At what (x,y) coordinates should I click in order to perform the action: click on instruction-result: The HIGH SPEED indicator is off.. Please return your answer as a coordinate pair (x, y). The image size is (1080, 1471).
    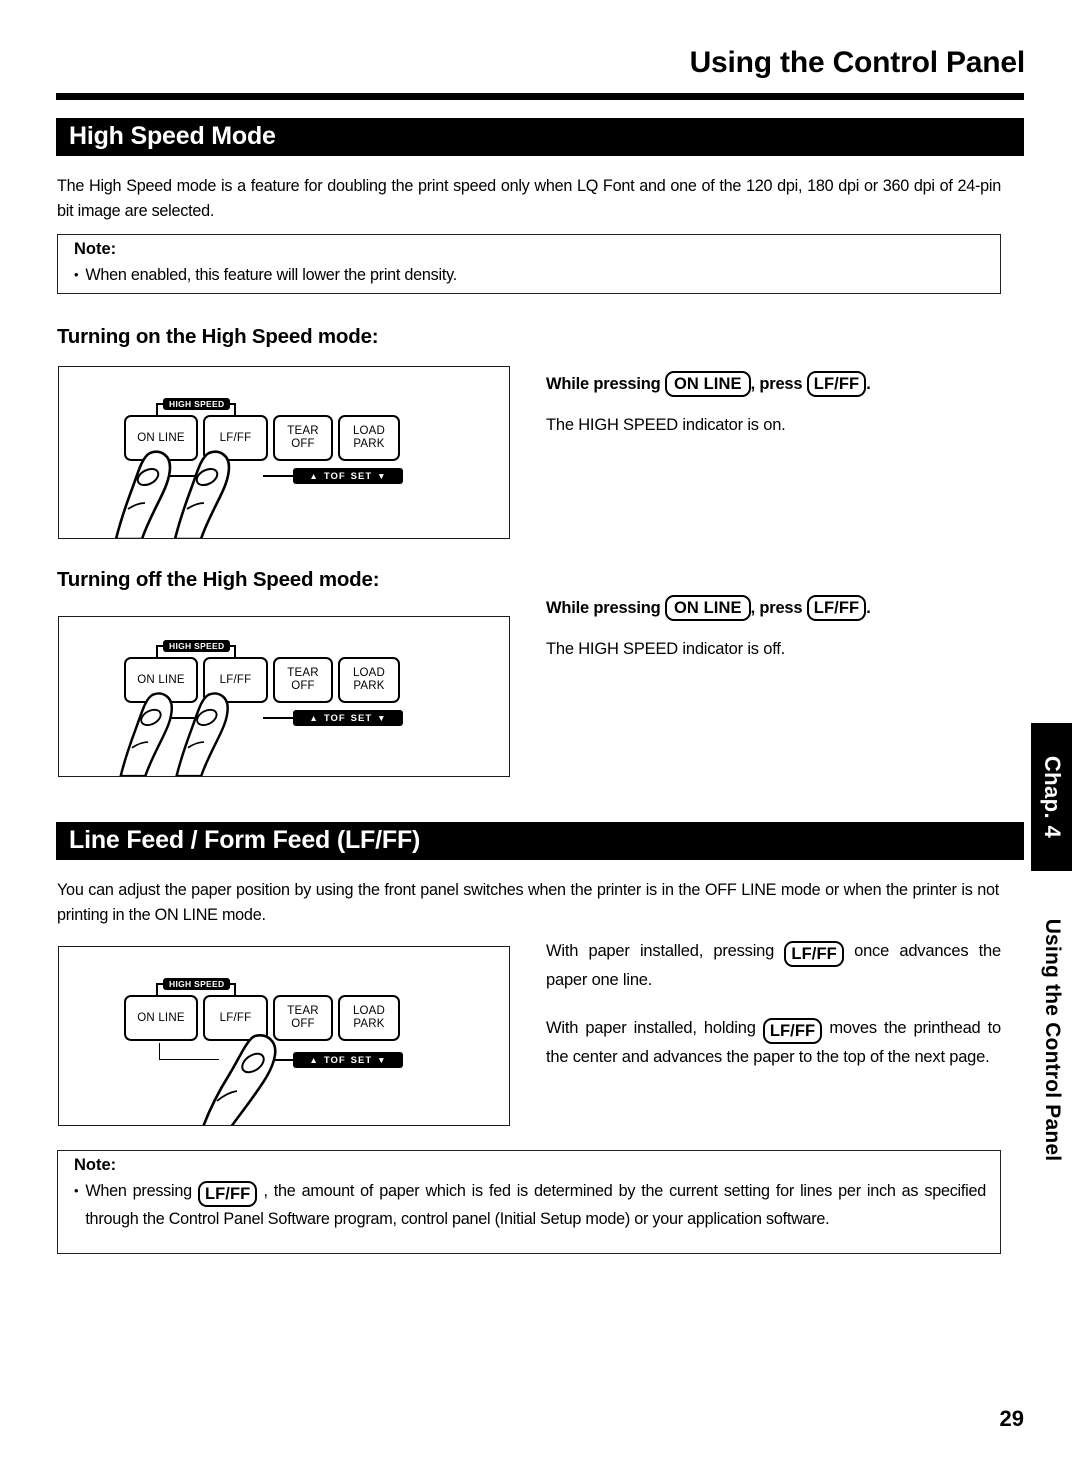
    Looking at the image, I should click on (666, 649).